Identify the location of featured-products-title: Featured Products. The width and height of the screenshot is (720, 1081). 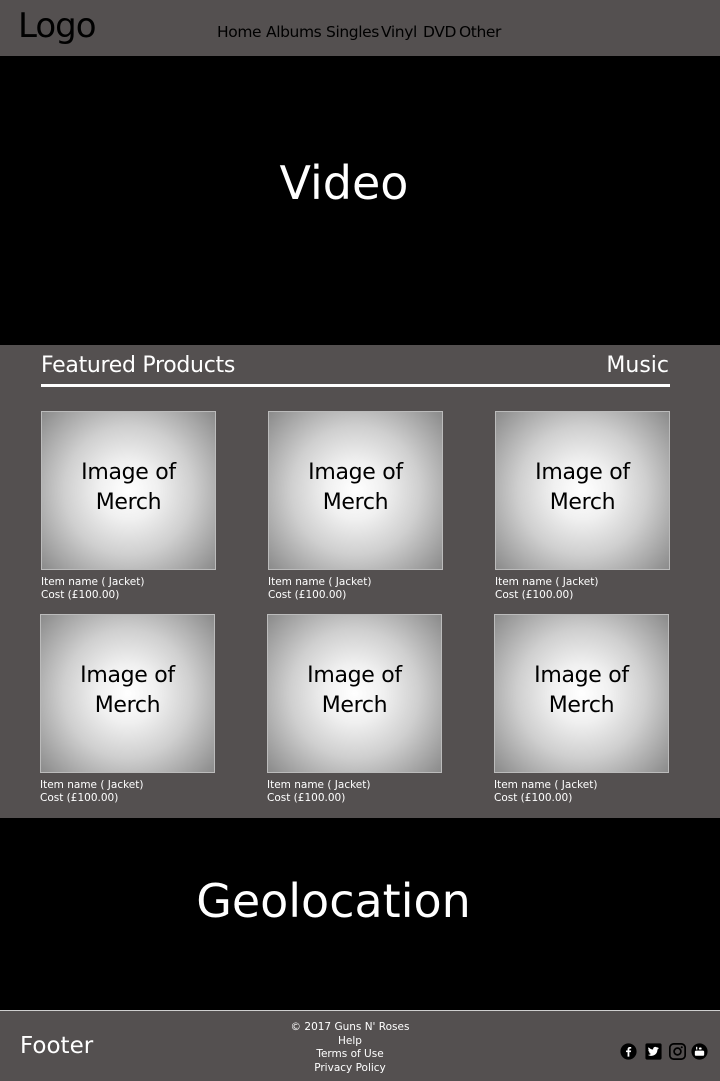
(138, 365).